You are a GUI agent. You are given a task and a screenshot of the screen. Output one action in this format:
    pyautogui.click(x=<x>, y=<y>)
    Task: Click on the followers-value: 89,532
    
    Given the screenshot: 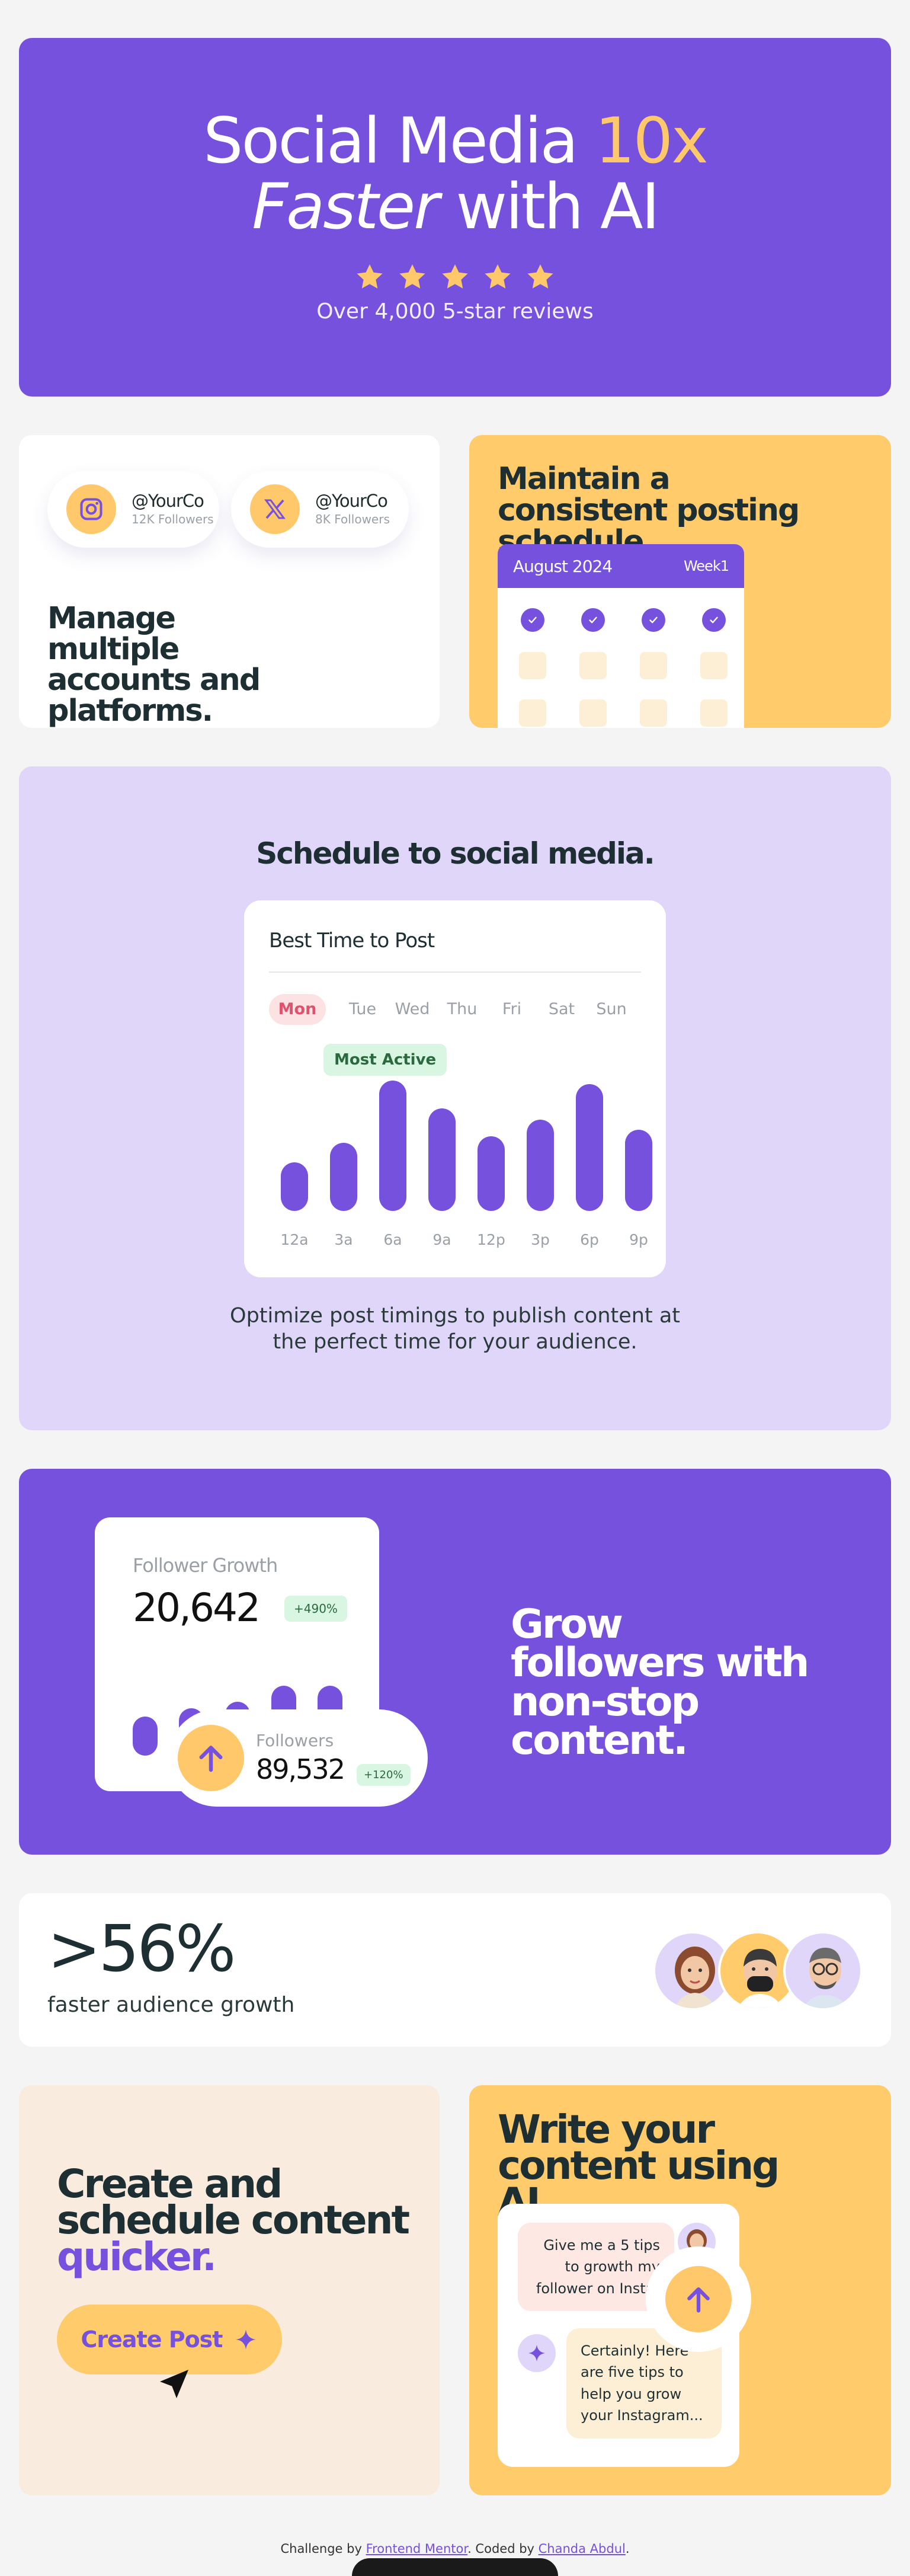 What is the action you would take?
    pyautogui.click(x=300, y=1769)
    